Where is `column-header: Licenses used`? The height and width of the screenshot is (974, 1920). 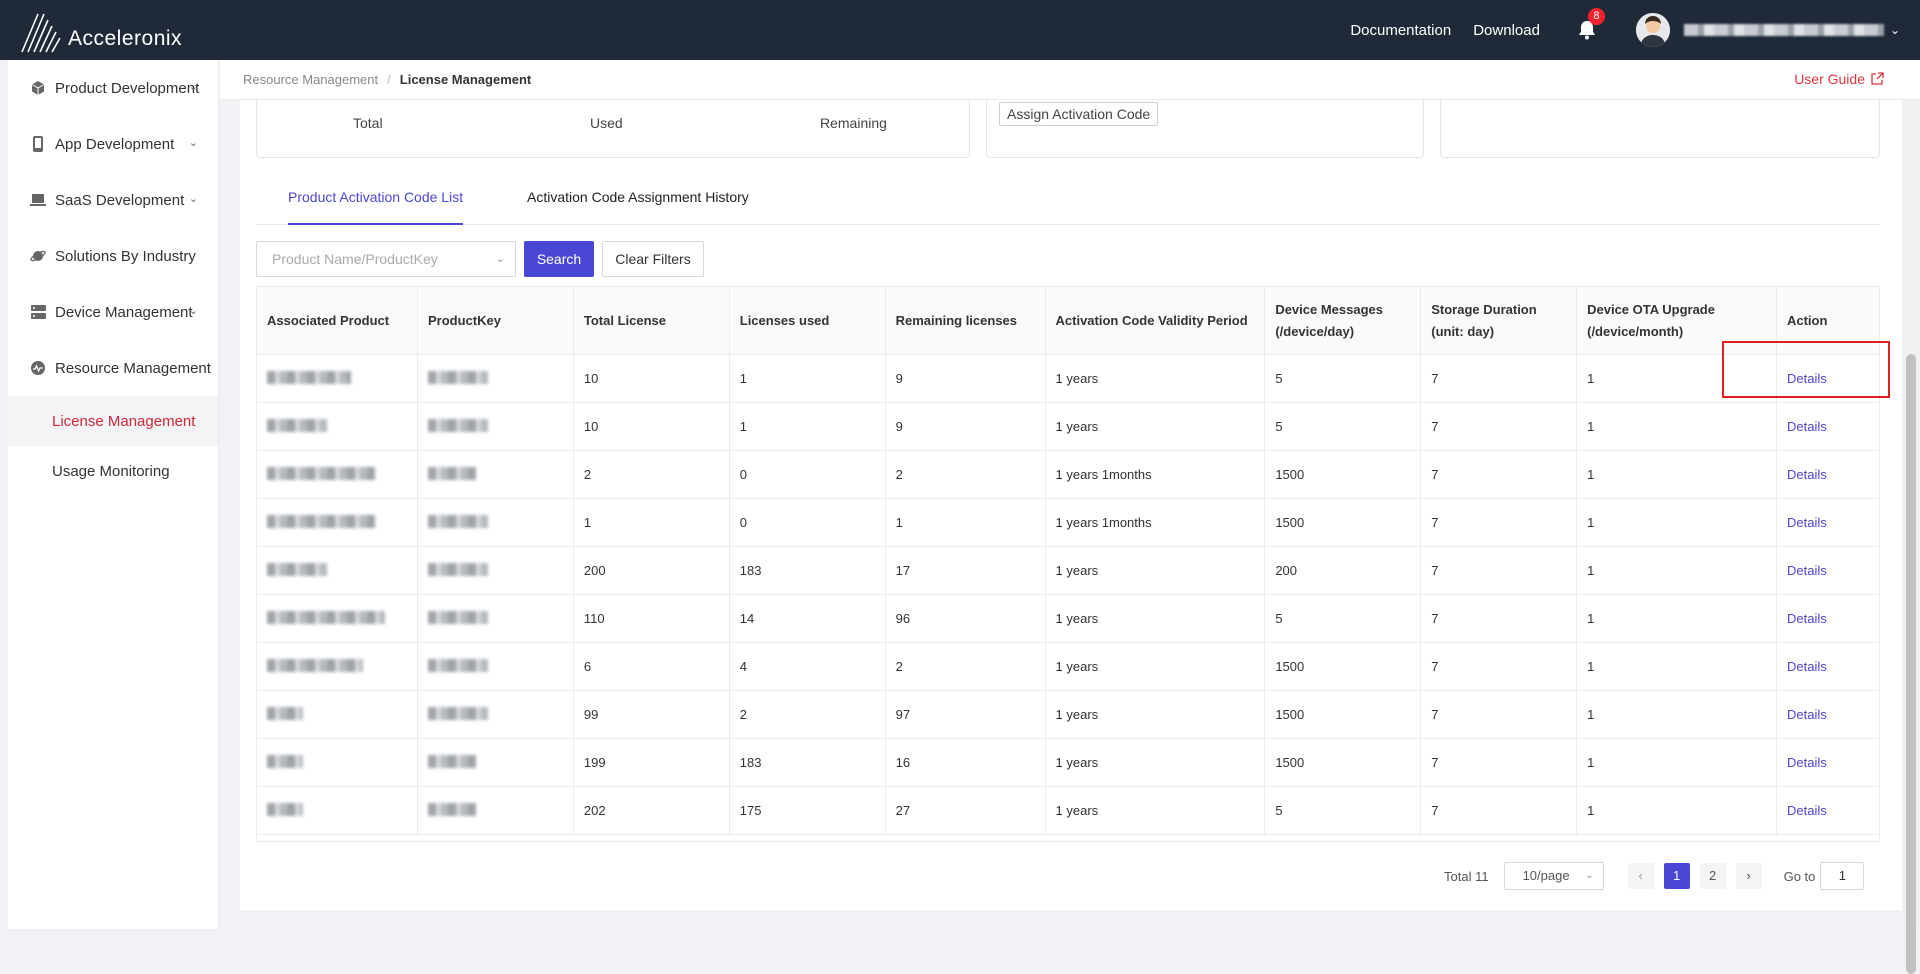
column-header: Licenses used is located at coordinates (807, 320).